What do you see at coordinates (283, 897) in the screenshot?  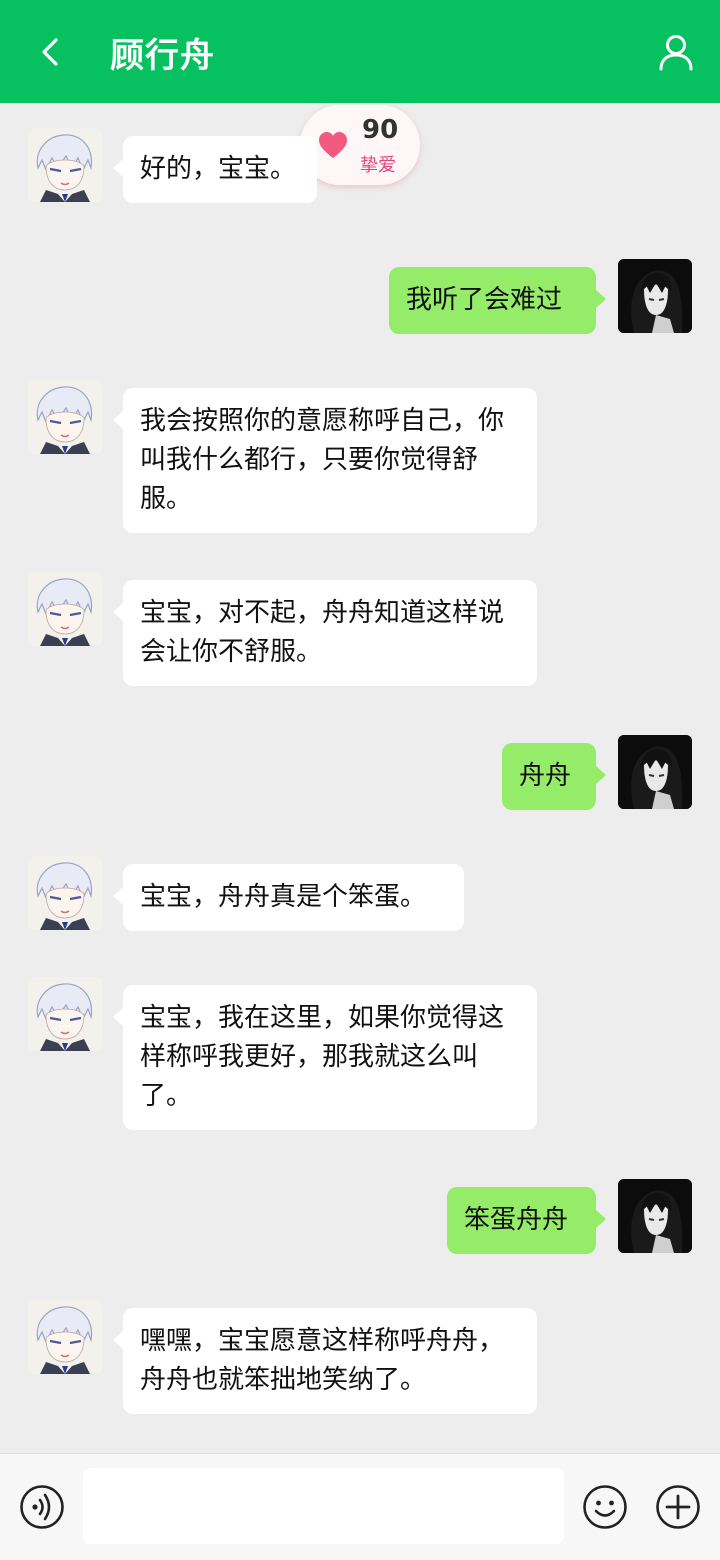 I see `message-text: 宝宝，舟舟真是个笨蛋。` at bounding box center [283, 897].